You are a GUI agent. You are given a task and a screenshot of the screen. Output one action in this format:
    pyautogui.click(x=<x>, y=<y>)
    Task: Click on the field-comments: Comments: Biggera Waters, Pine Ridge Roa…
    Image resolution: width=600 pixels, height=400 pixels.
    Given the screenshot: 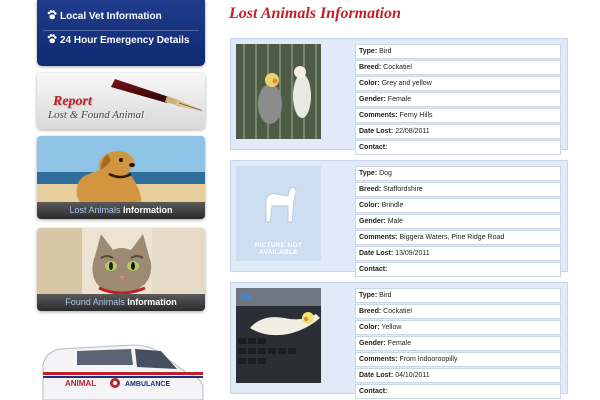 What is the action you would take?
    pyautogui.click(x=458, y=237)
    